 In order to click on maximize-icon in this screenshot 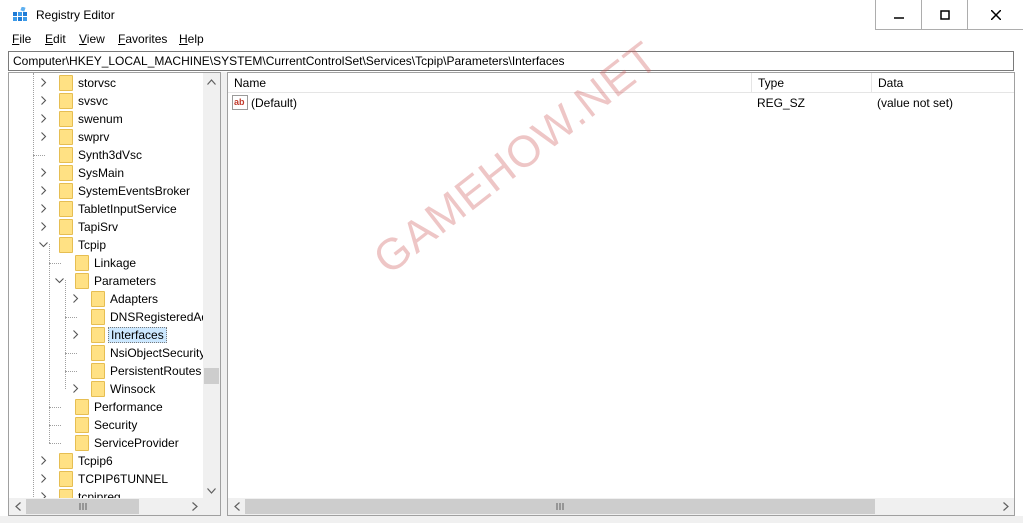, I will do `click(944, 14)`.